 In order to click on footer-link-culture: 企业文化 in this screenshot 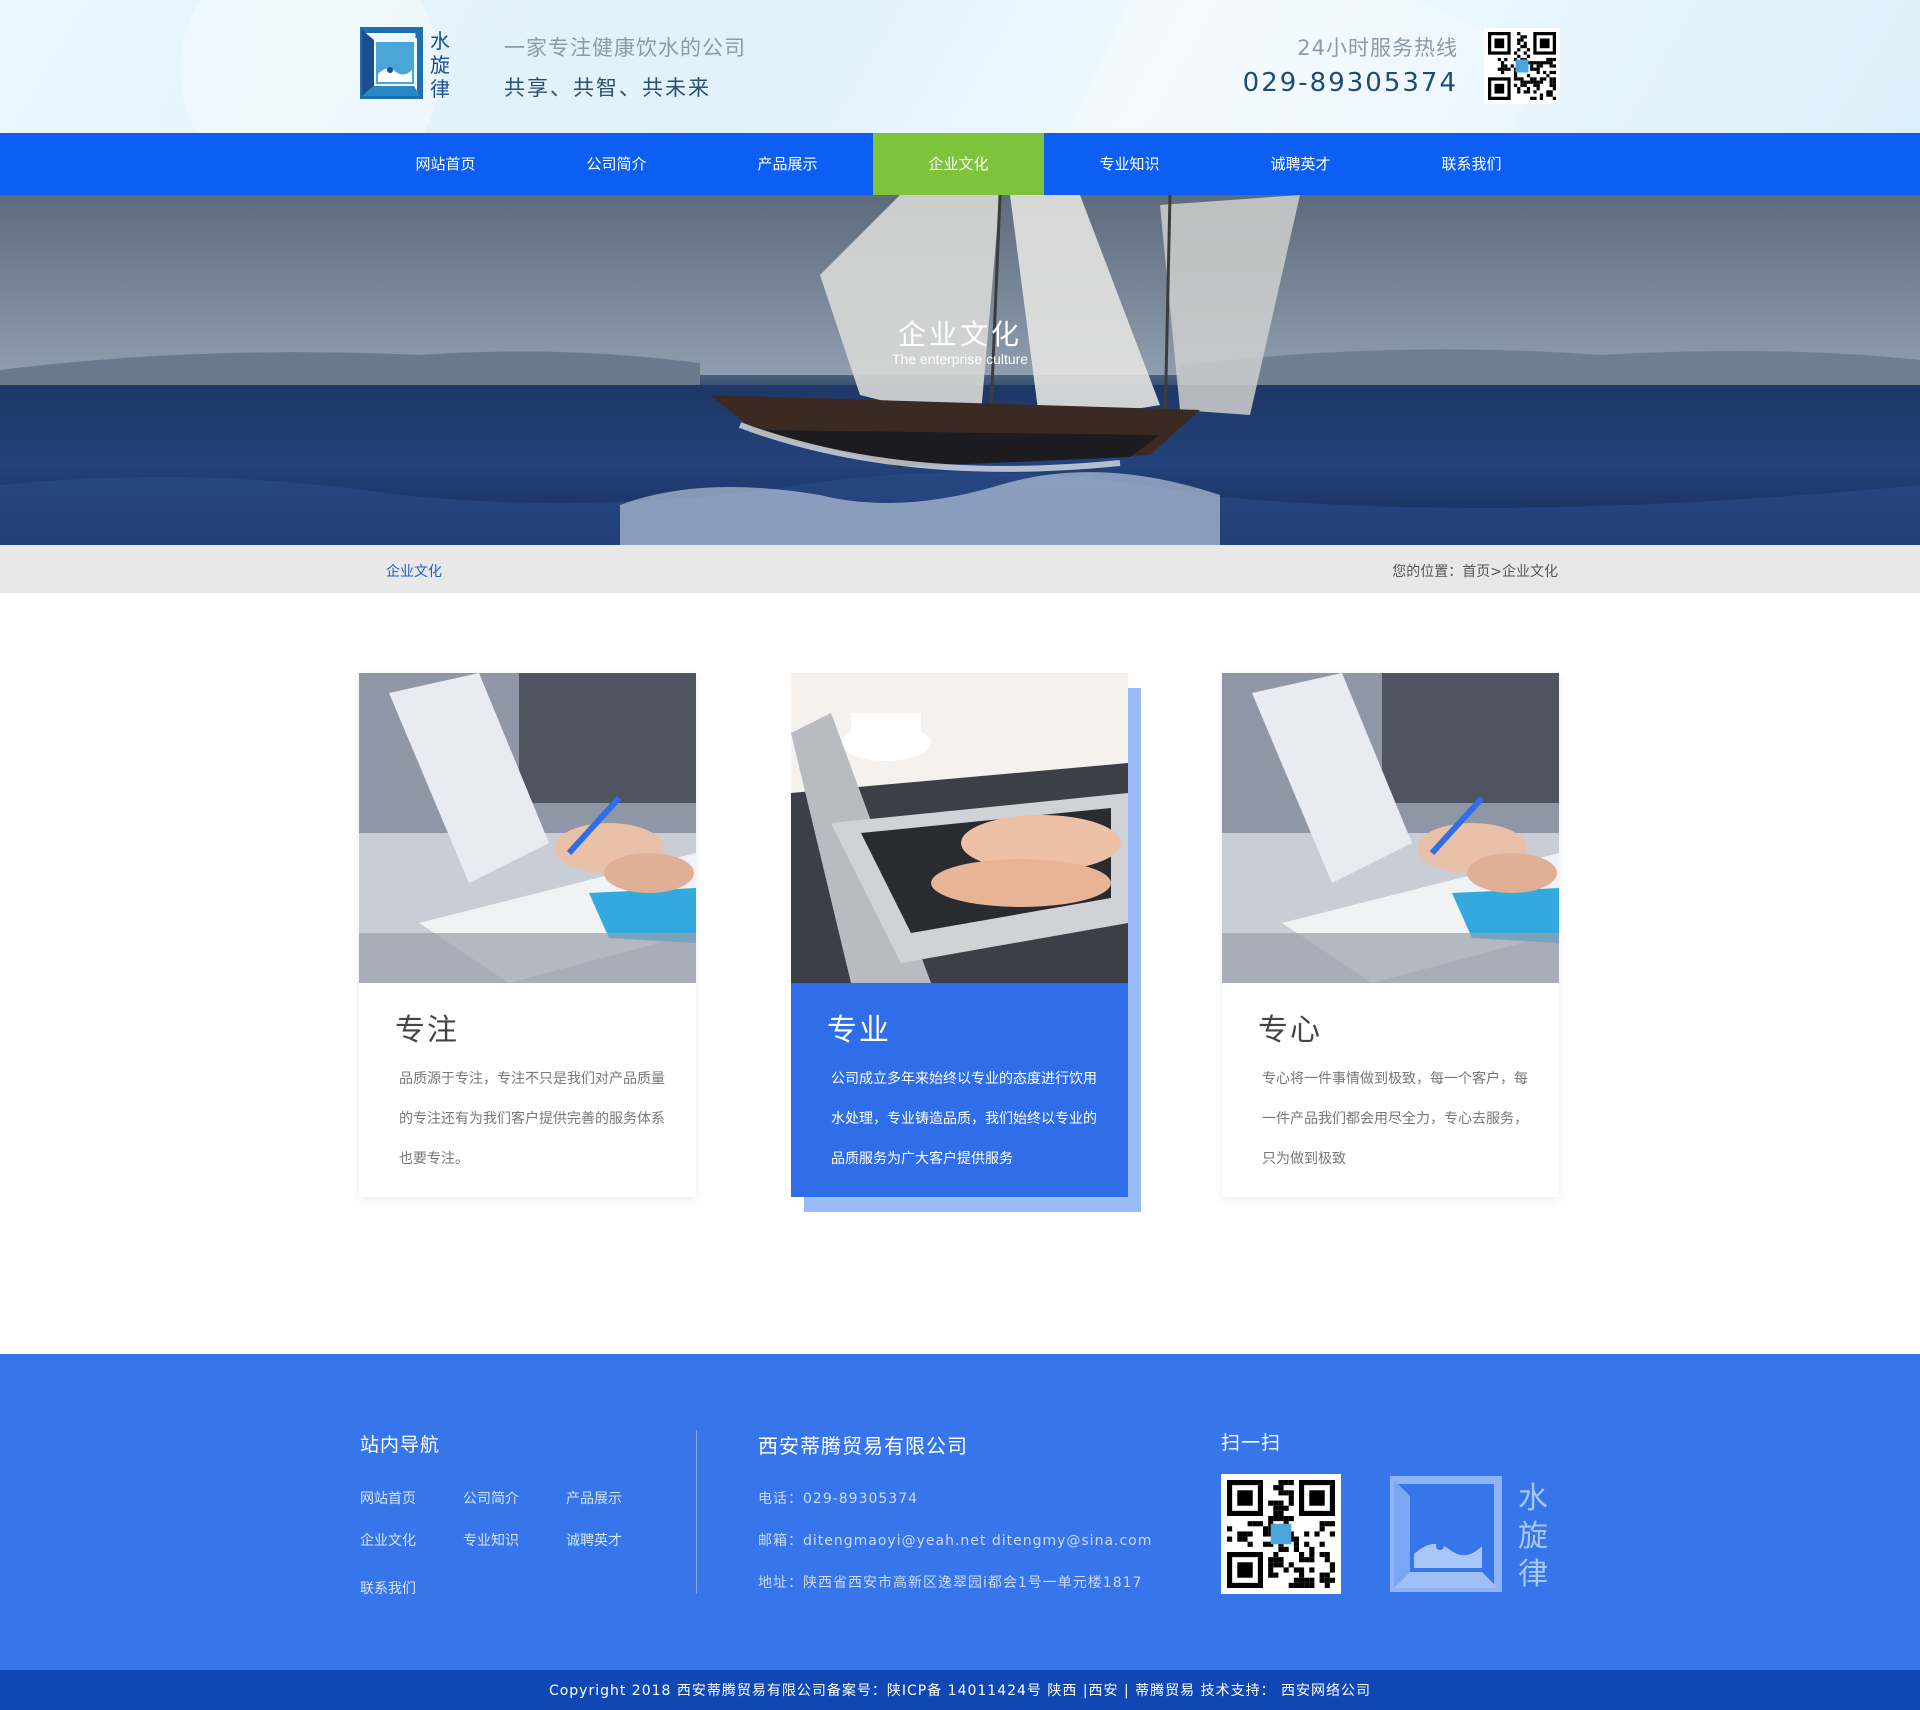, I will do `click(388, 1540)`.